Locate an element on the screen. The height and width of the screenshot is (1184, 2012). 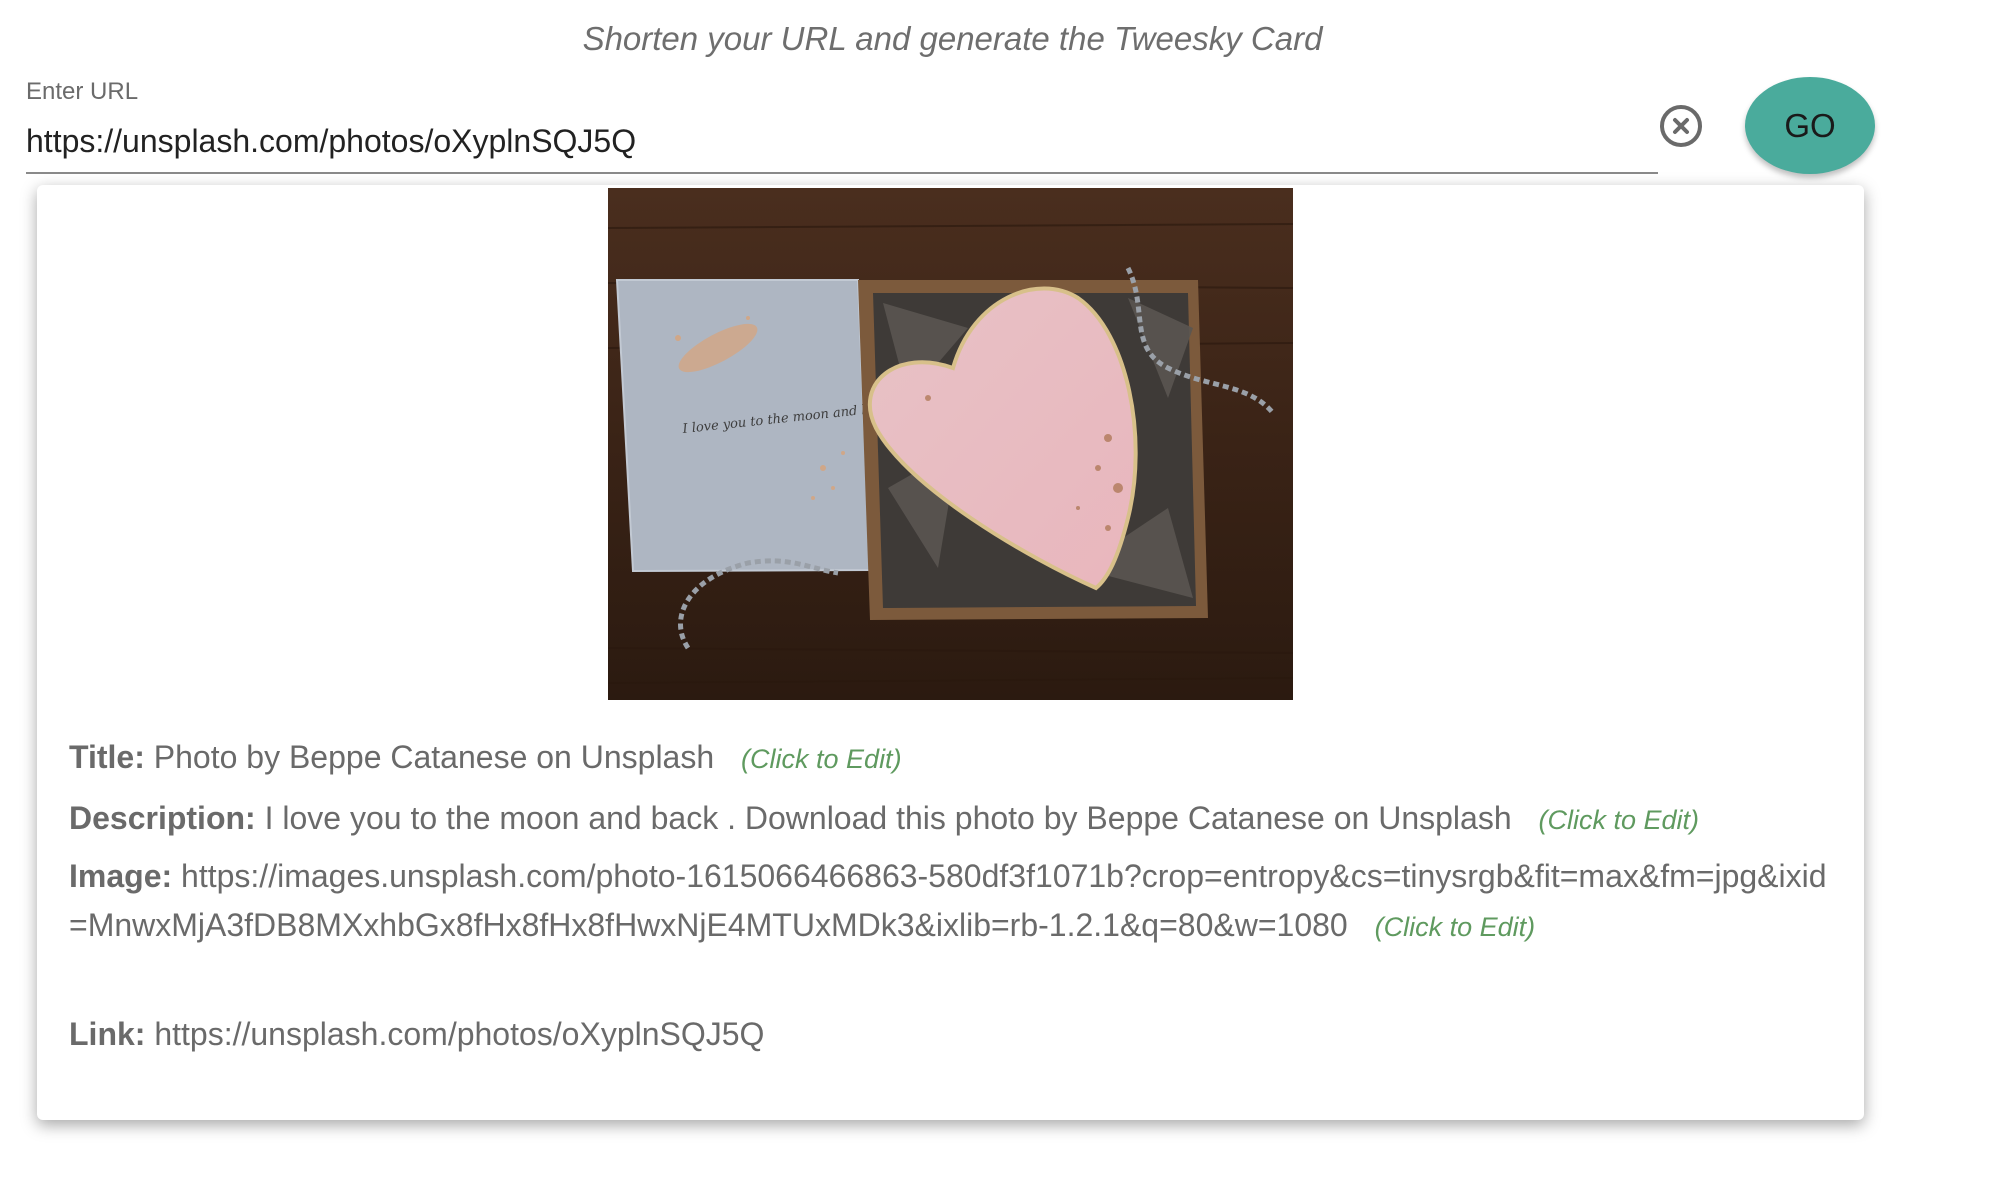
preview-image: I love you to the moon and back is located at coordinates (950, 444).